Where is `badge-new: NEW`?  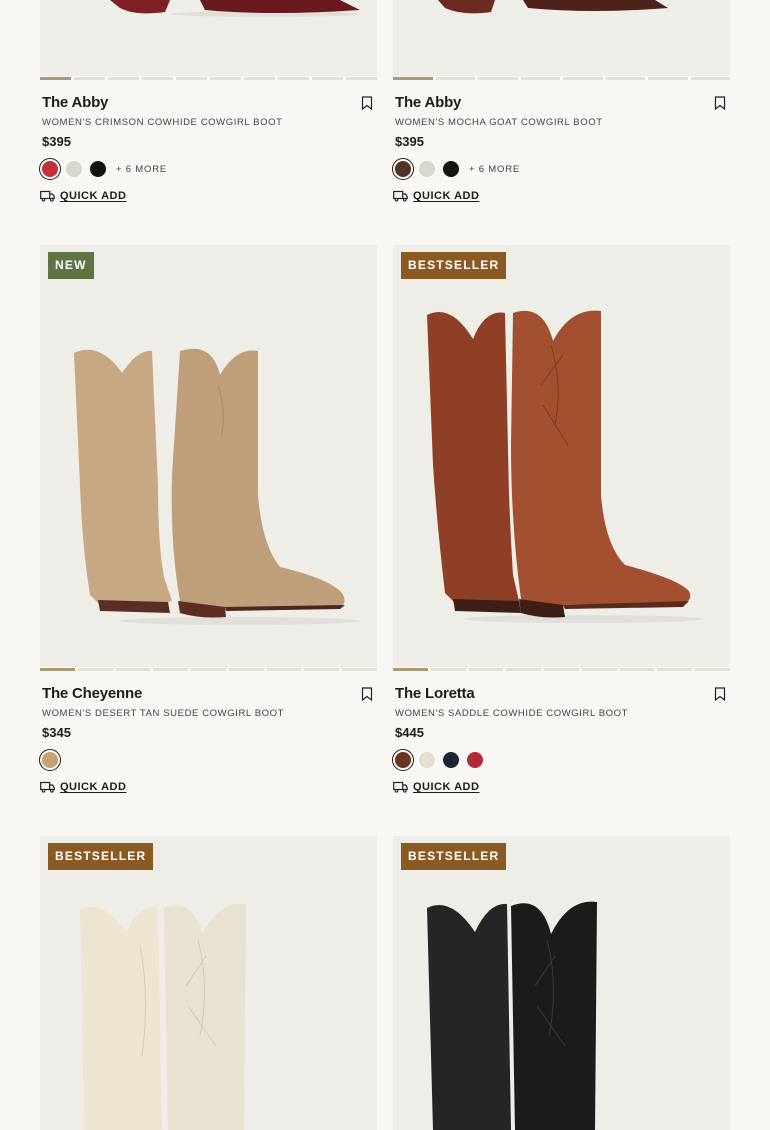 badge-new: NEW is located at coordinates (71, 265).